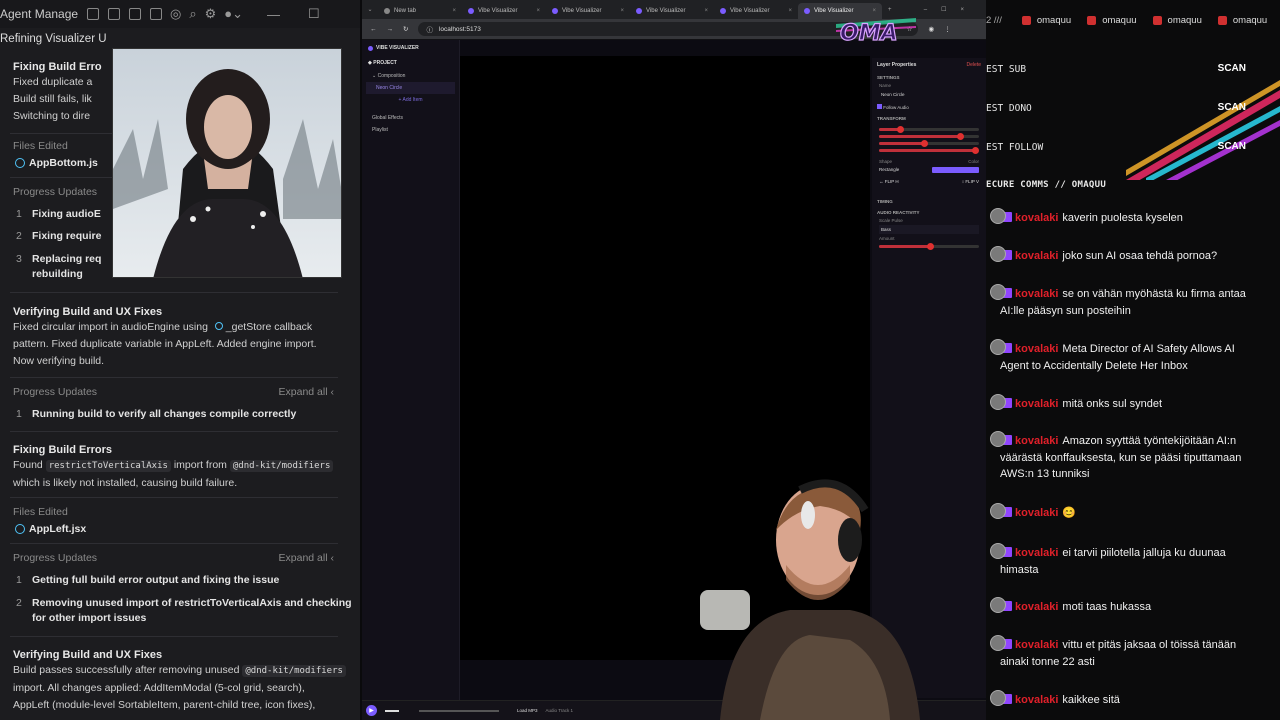  I want to click on sidebar-item-composition: ⌄ Composition, so click(410, 76).